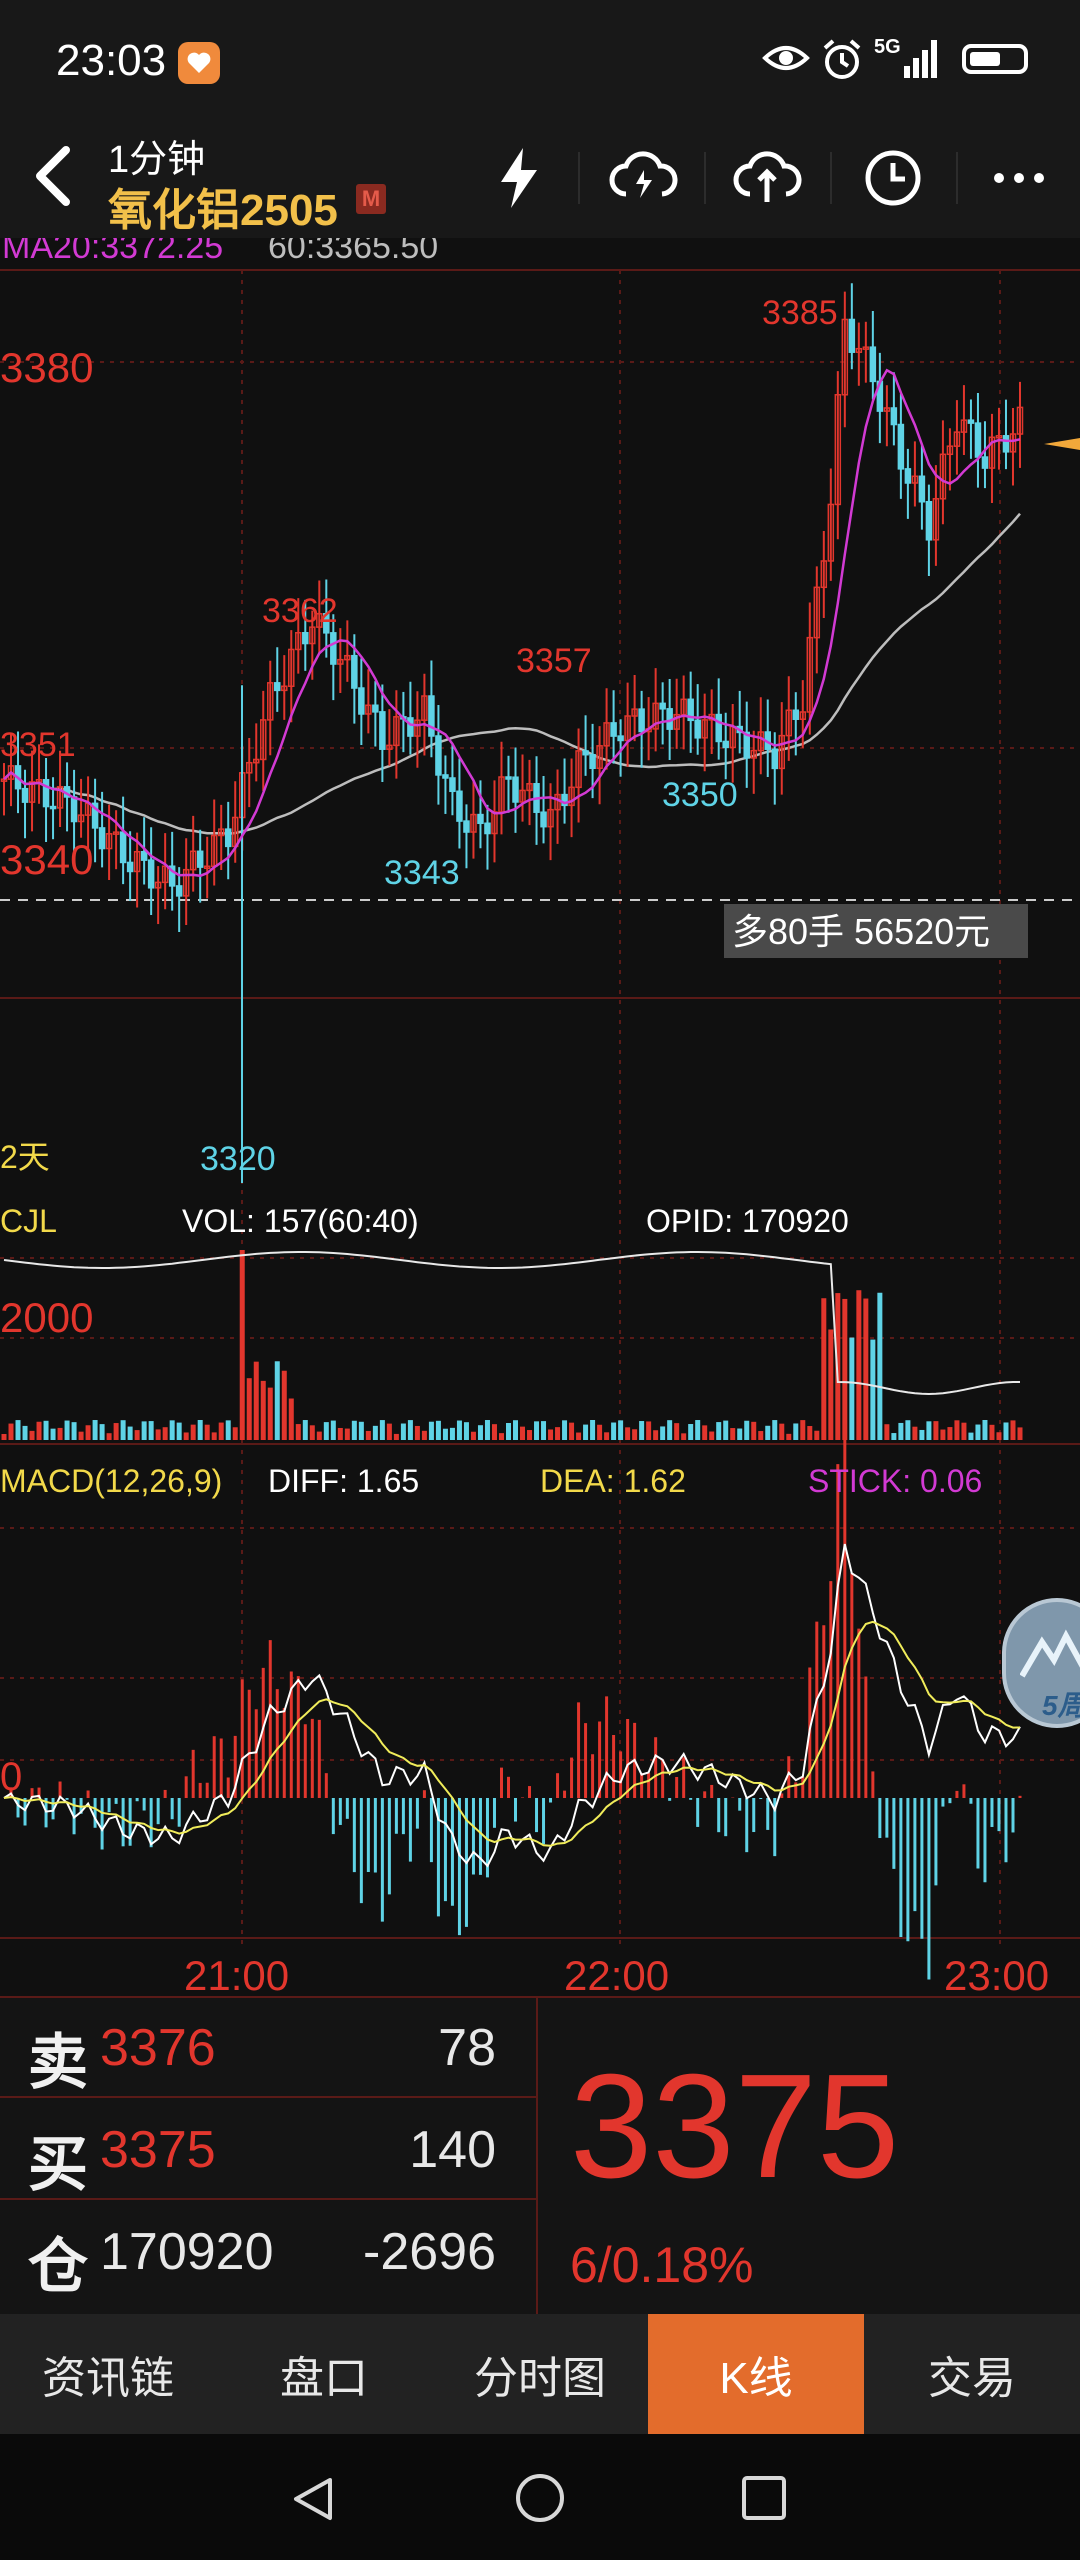 This screenshot has width=1080, height=2560. I want to click on volume-value: VOL: 157(60:40), so click(300, 1221).